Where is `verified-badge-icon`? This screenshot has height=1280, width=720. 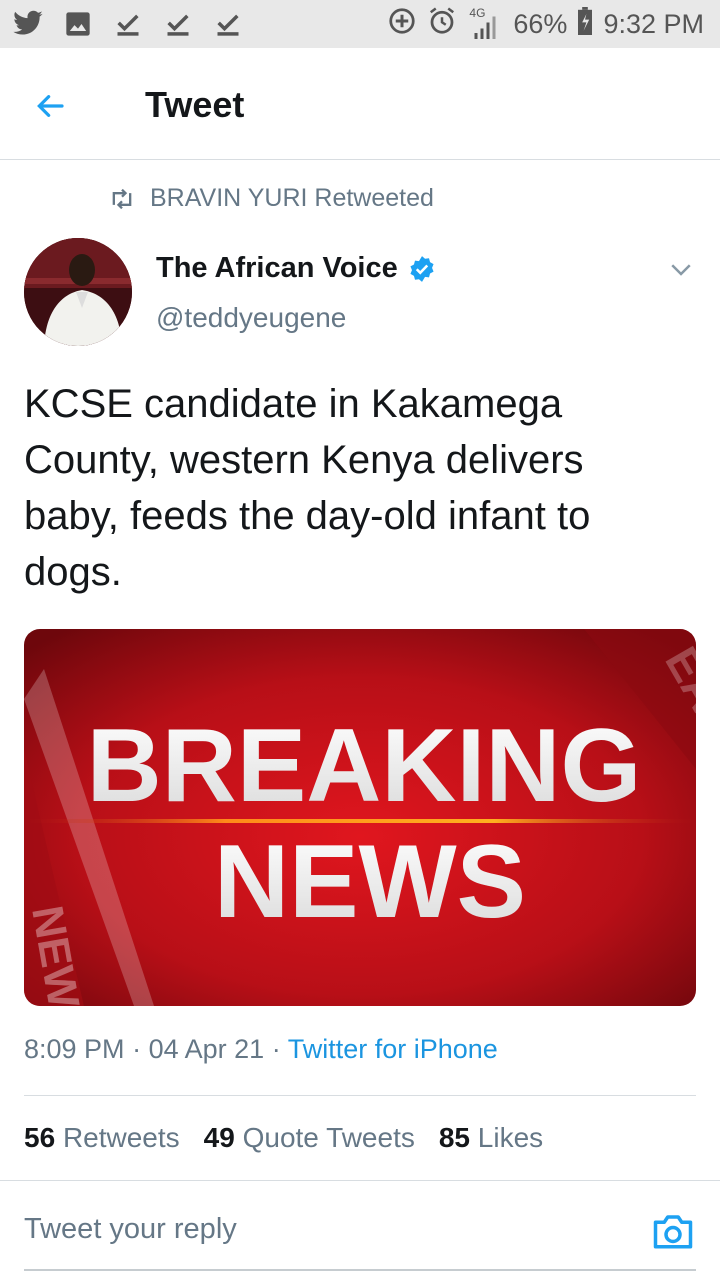 verified-badge-icon is located at coordinates (422, 268).